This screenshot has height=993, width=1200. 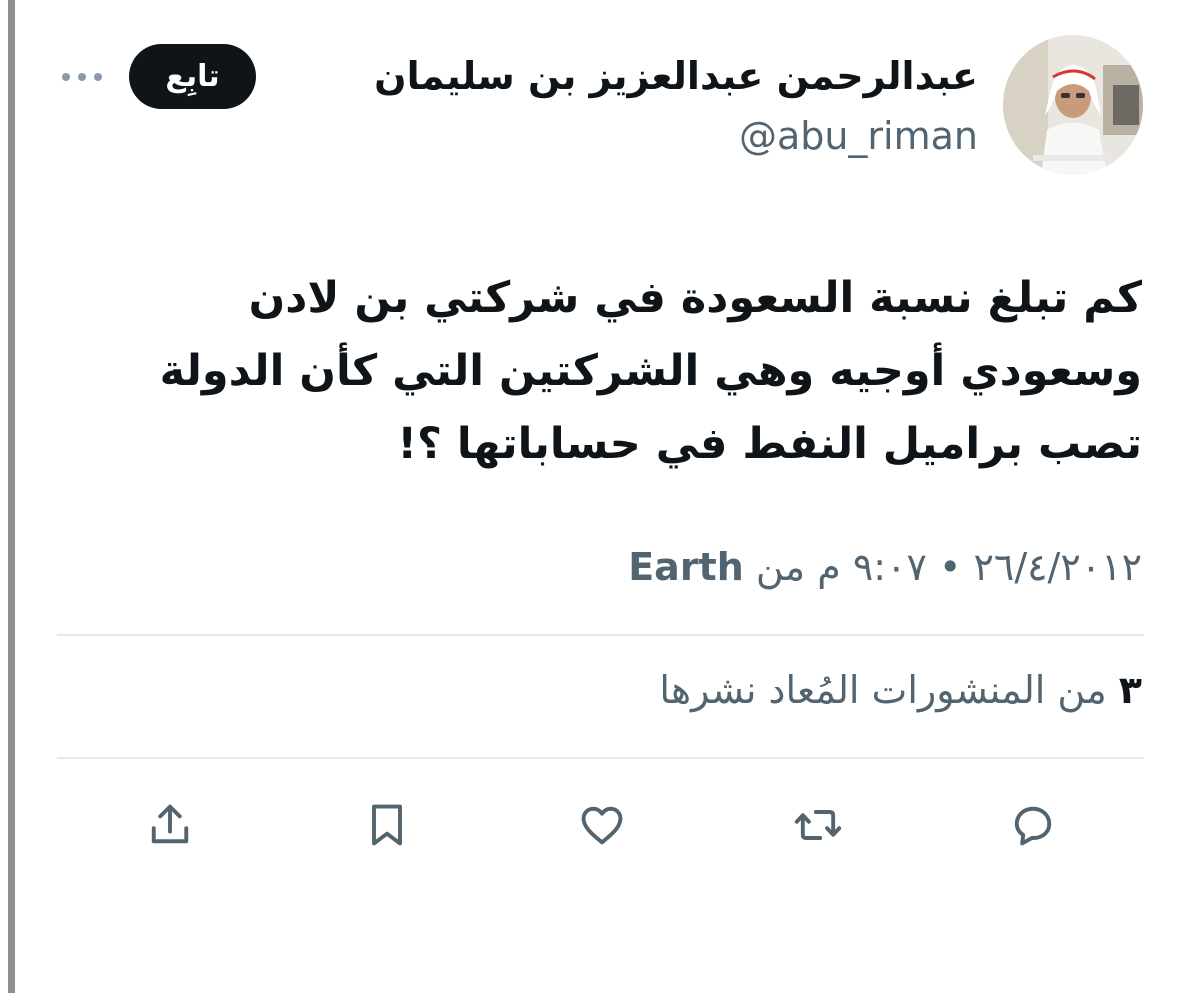 I want to click on tweet-line: تصب براميل النفط في حساباتها ؟!, so click(x=769, y=444).